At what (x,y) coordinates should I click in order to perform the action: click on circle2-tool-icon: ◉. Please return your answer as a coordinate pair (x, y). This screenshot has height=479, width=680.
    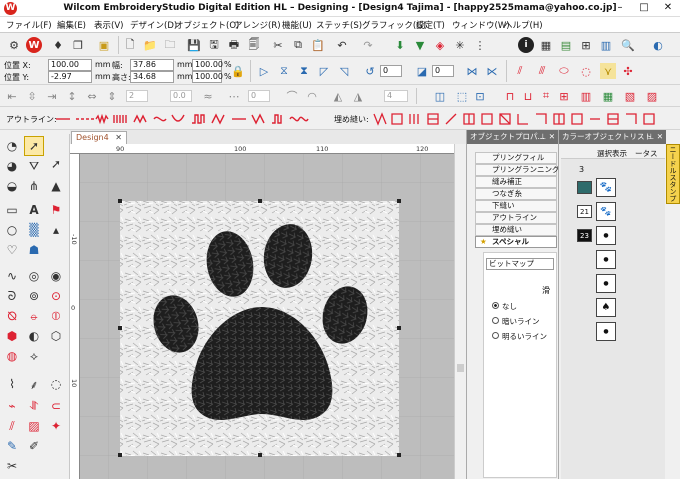
    Looking at the image, I should click on (56, 276).